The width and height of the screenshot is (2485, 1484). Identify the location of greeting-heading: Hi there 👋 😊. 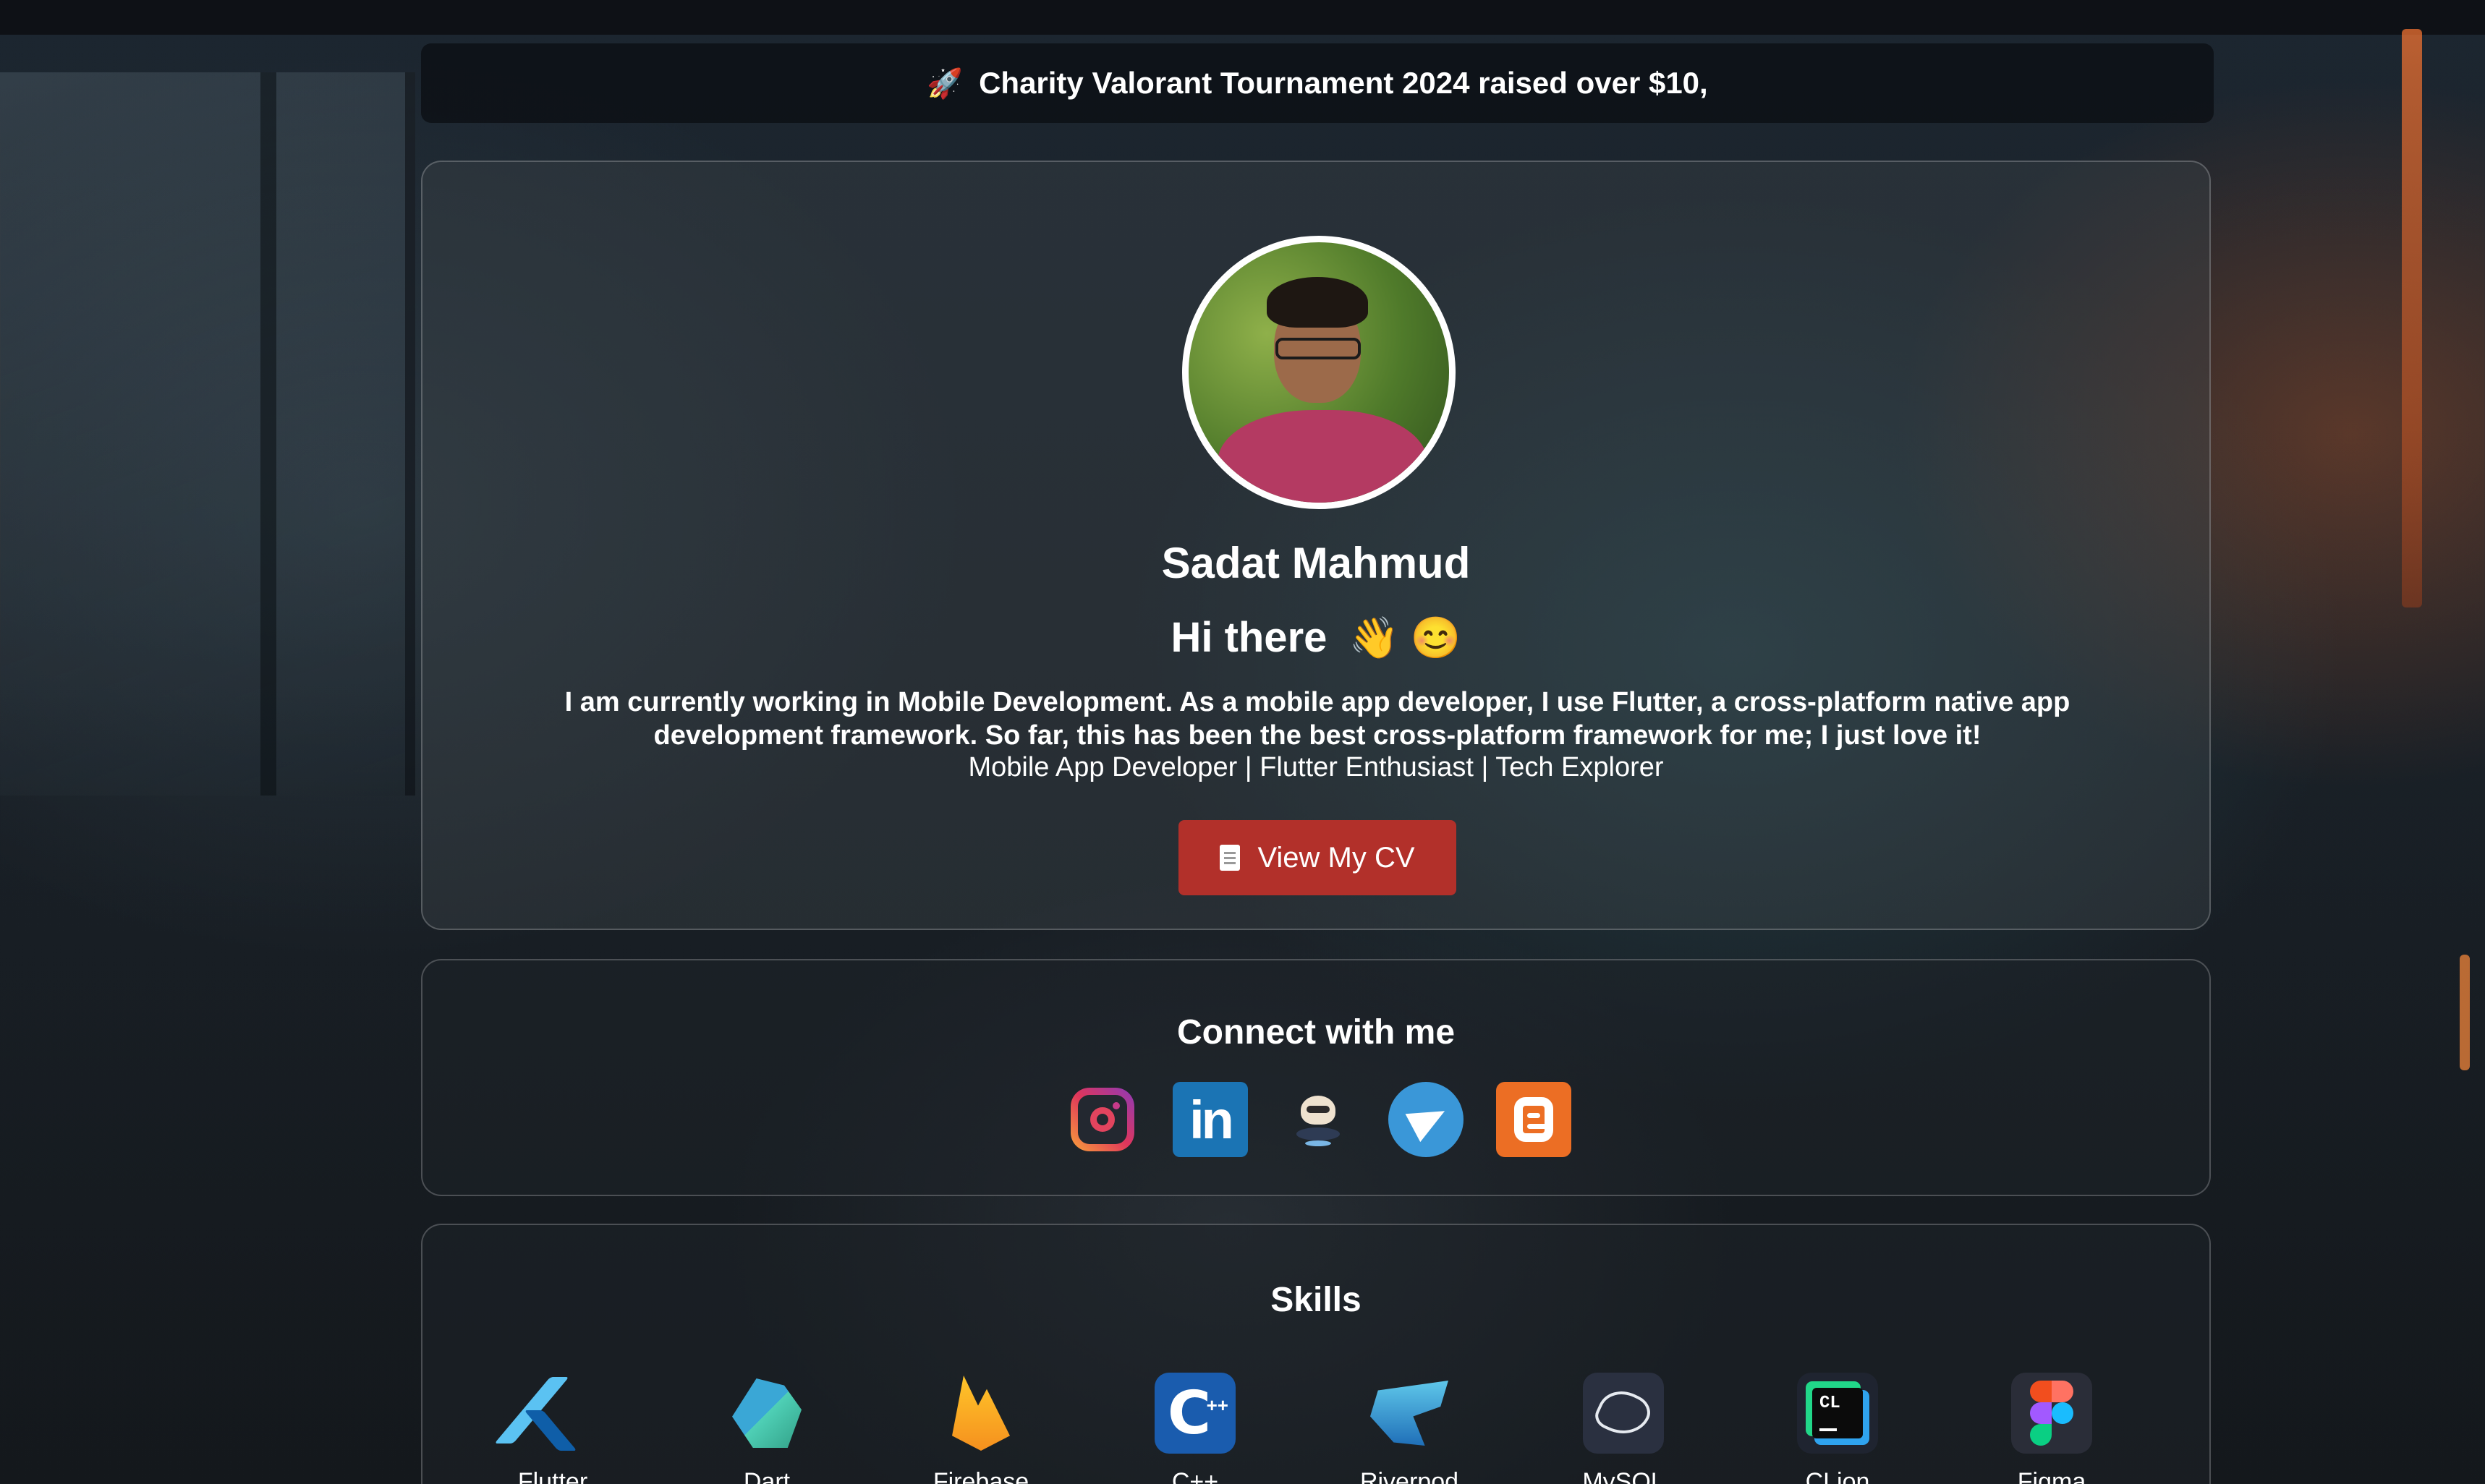
(1315, 637).